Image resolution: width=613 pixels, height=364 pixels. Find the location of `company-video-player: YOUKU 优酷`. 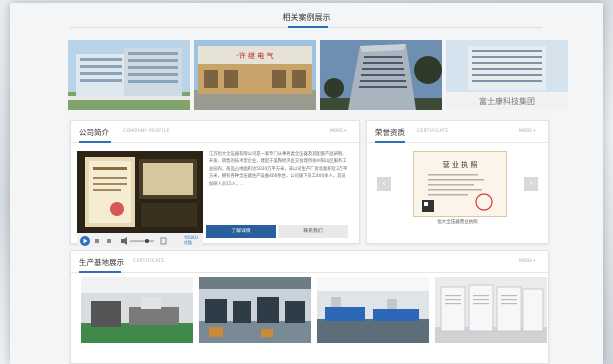

company-video-player: YOUKU 优酷 is located at coordinates (140, 199).